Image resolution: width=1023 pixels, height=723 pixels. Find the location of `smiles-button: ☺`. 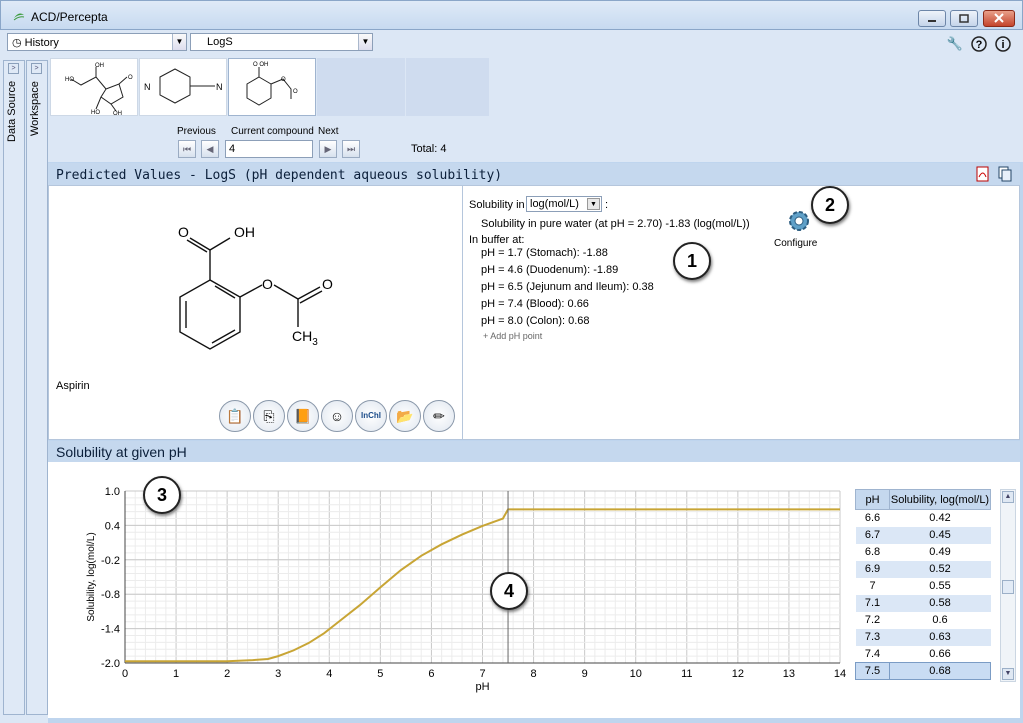

smiles-button: ☺ is located at coordinates (337, 416).